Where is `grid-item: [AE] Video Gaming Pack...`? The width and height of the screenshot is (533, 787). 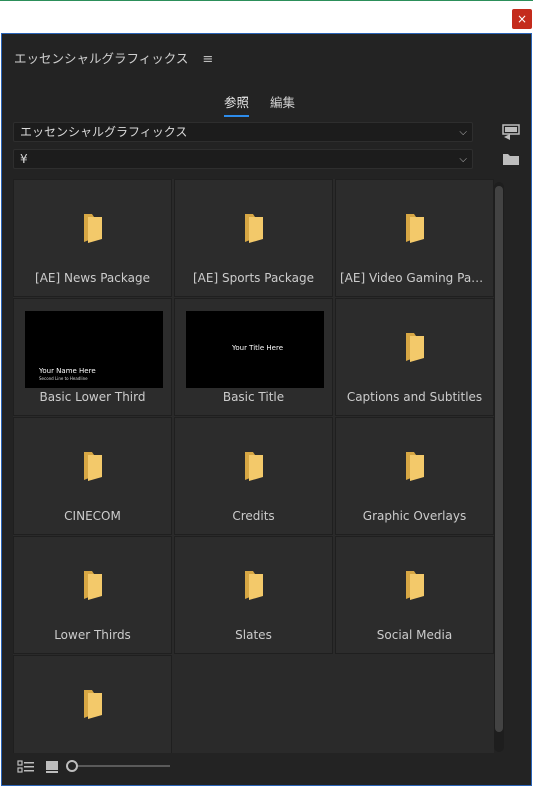 grid-item: [AE] Video Gaming Pack... is located at coordinates (414, 238).